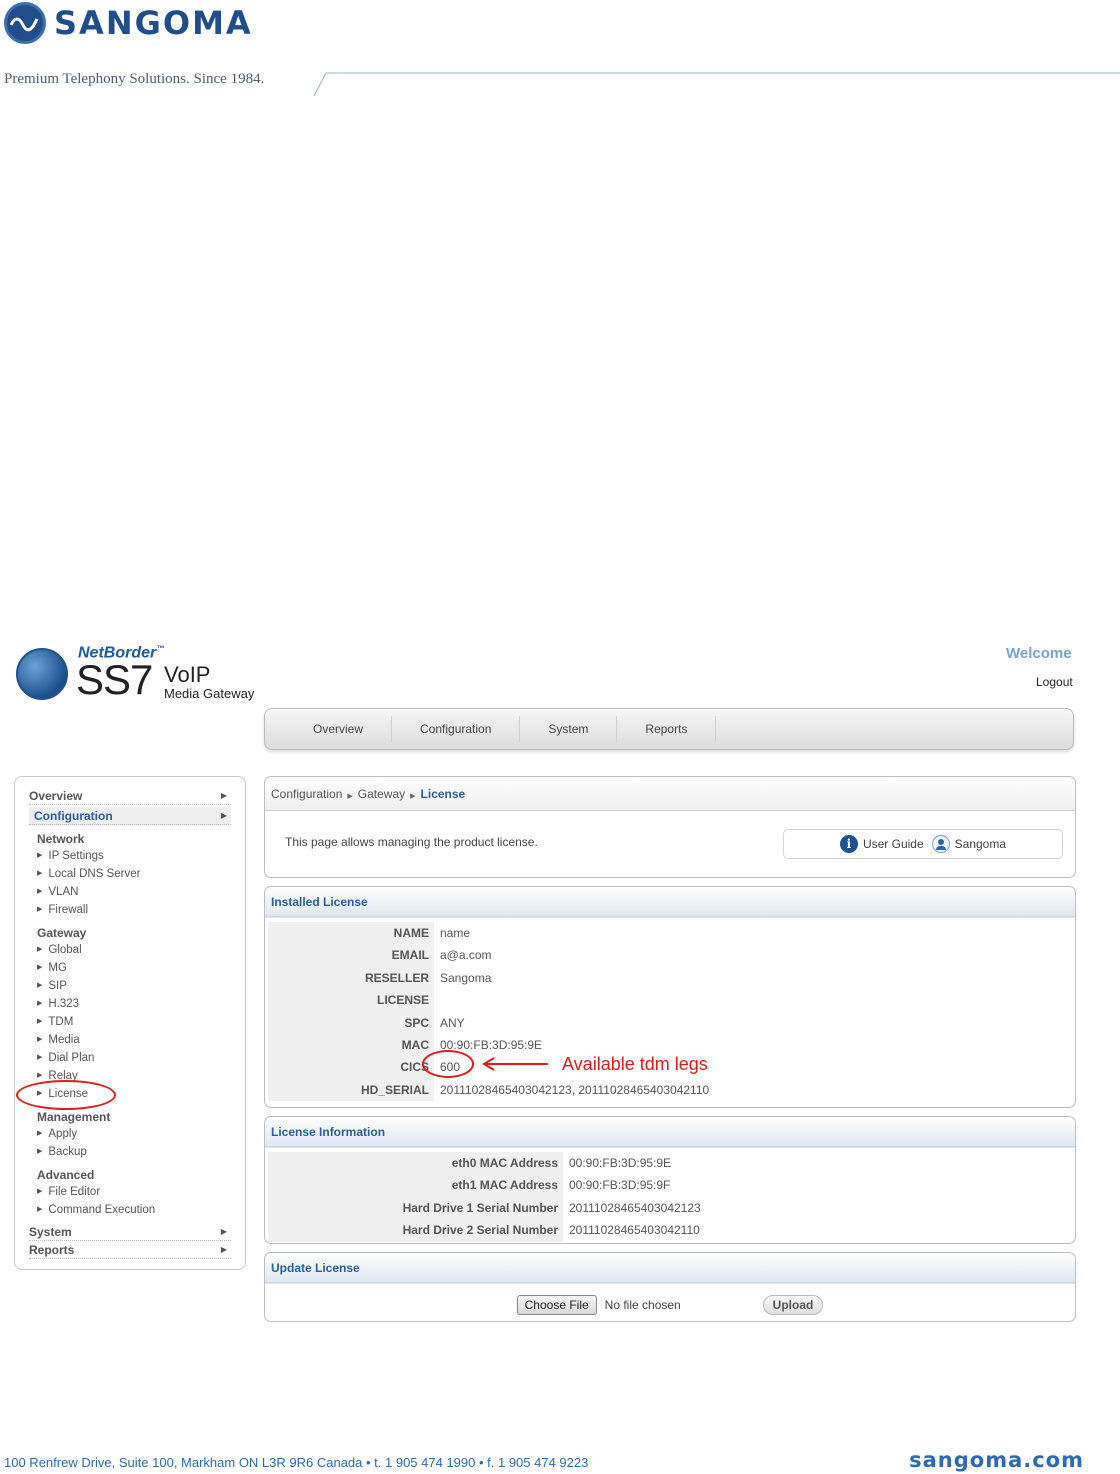  What do you see at coordinates (130, 796) in the screenshot?
I see `sidebar-overview: Overview ▶` at bounding box center [130, 796].